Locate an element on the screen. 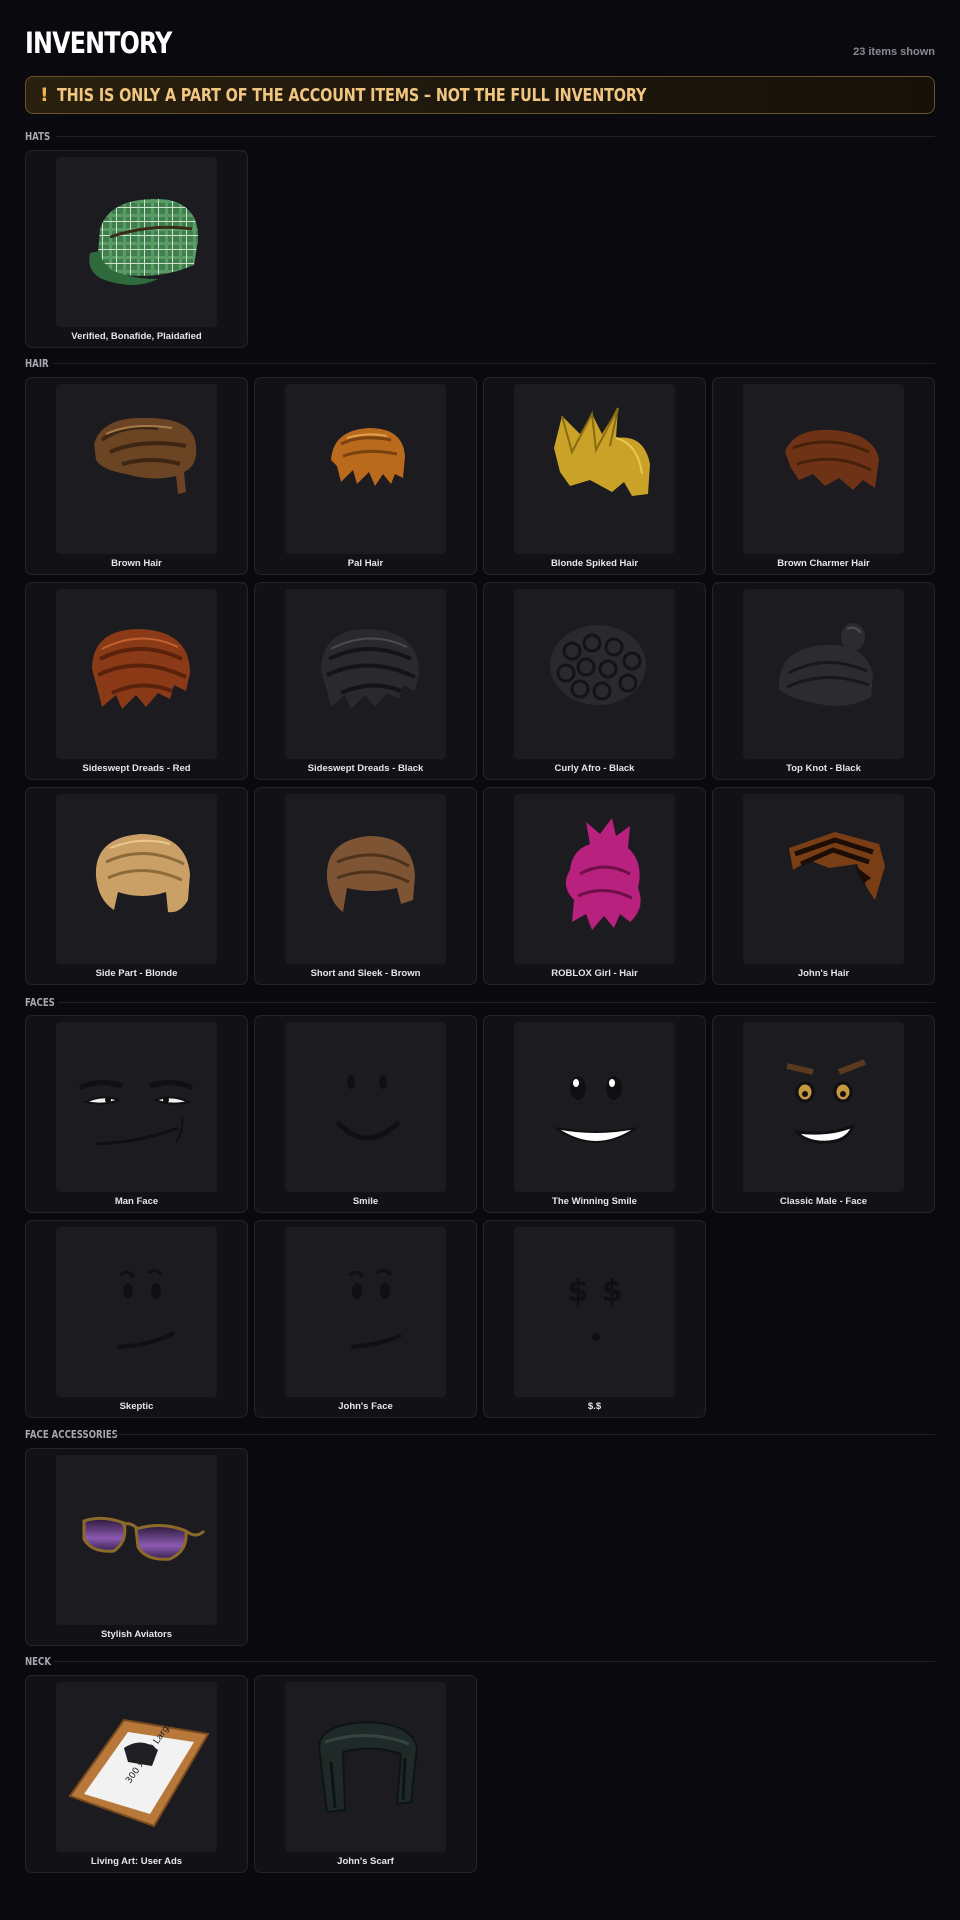 This screenshot has height=1920, width=960. item-card: Man Face is located at coordinates (136, 1114).